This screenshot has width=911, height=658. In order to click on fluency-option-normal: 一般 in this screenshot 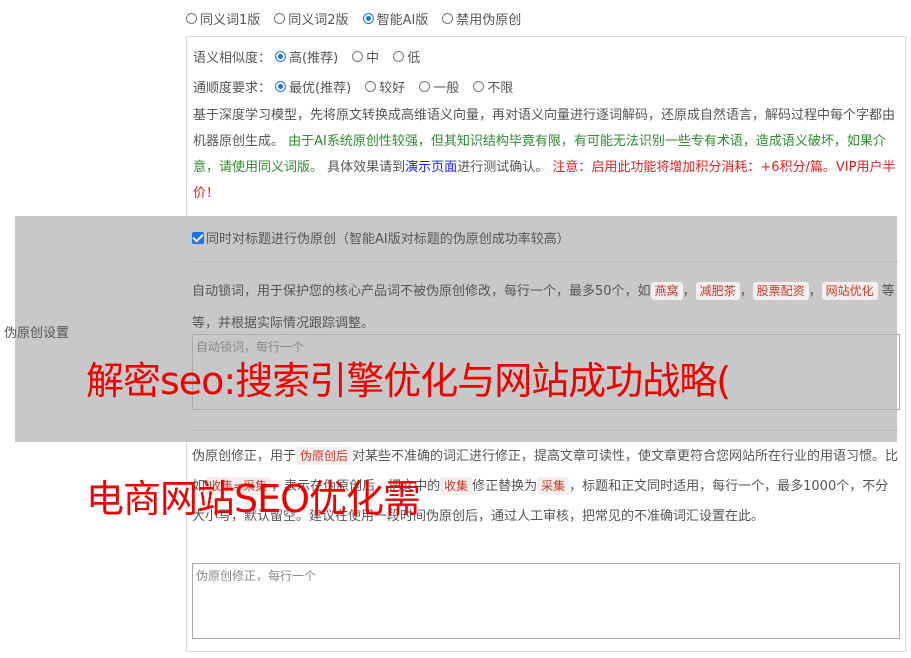, I will do `click(439, 86)`.